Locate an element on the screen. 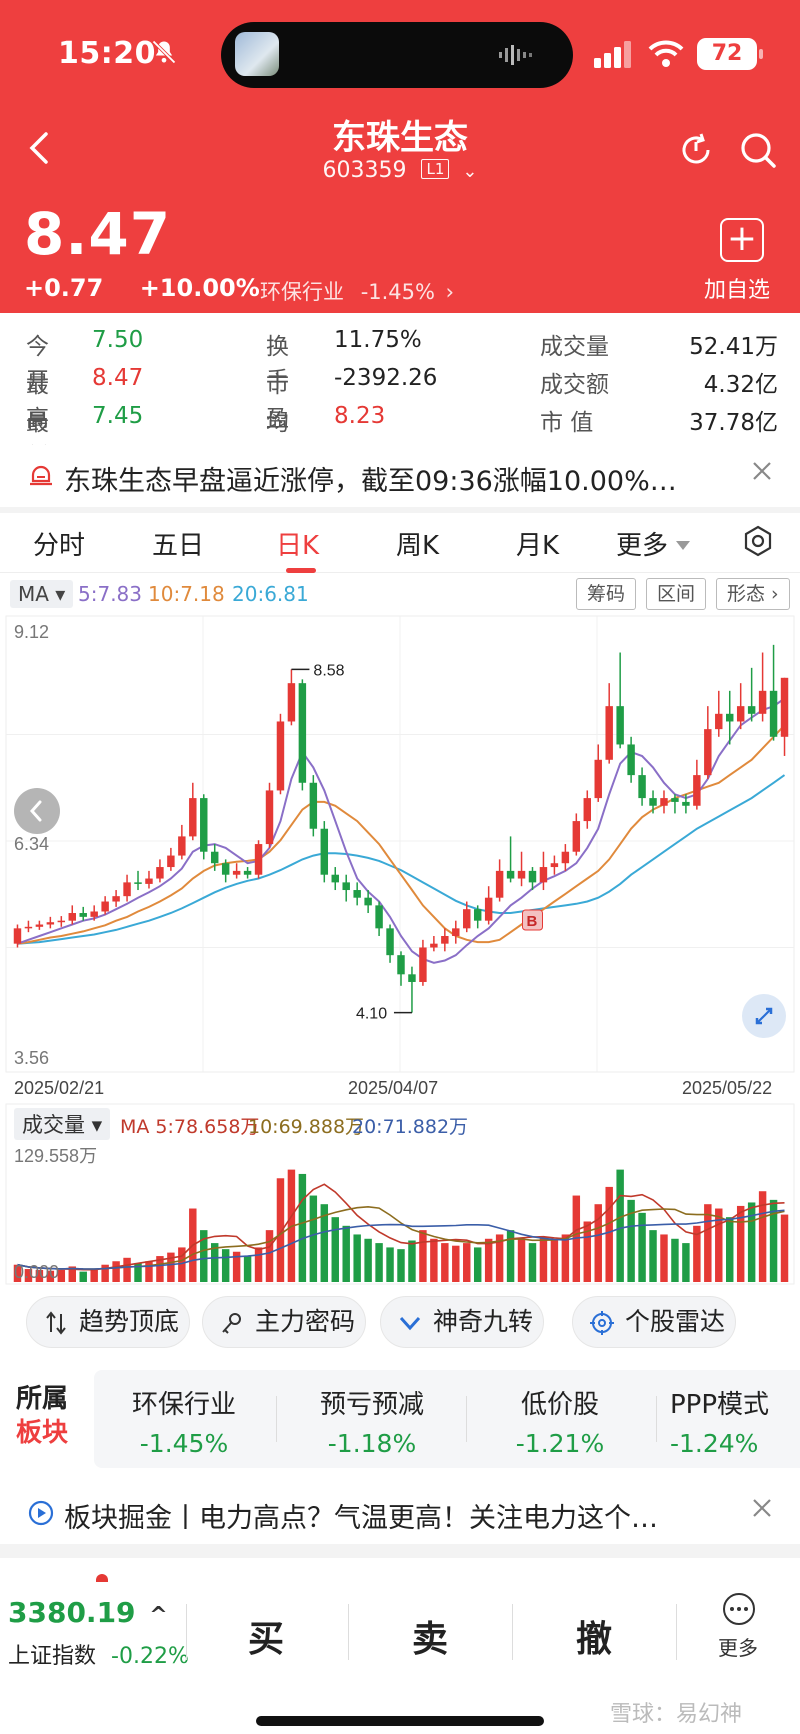 The image size is (800, 1734). more-label: 更多 is located at coordinates (738, 1646).